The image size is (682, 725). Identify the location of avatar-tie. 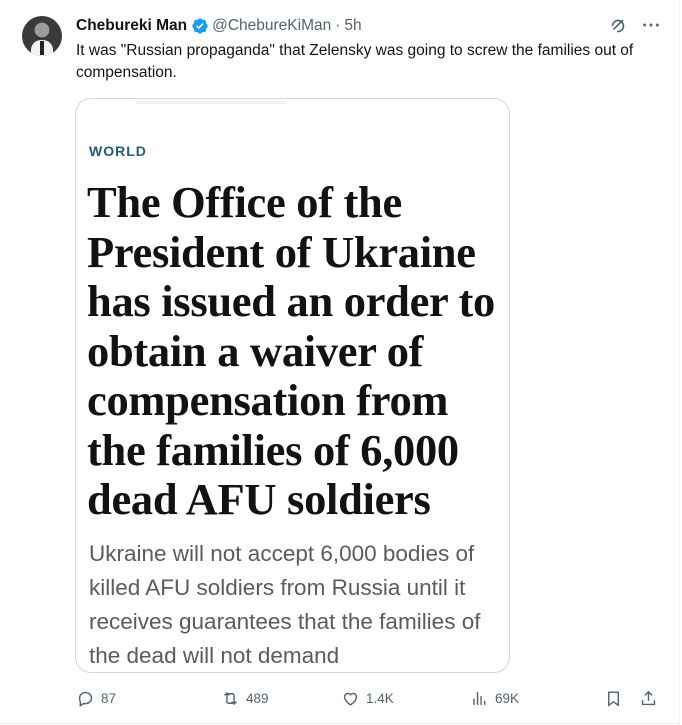
(42, 48).